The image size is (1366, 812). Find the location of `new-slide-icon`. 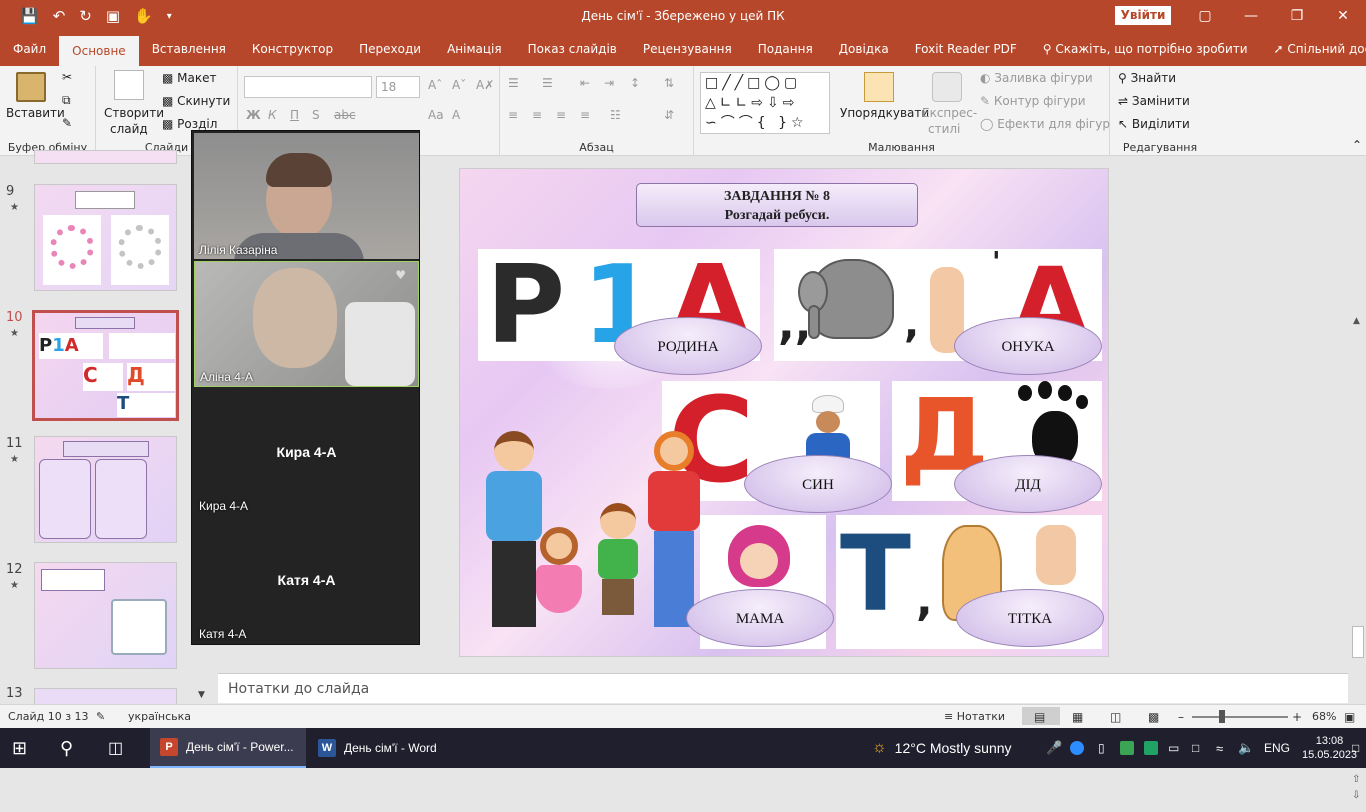

new-slide-icon is located at coordinates (129, 85).